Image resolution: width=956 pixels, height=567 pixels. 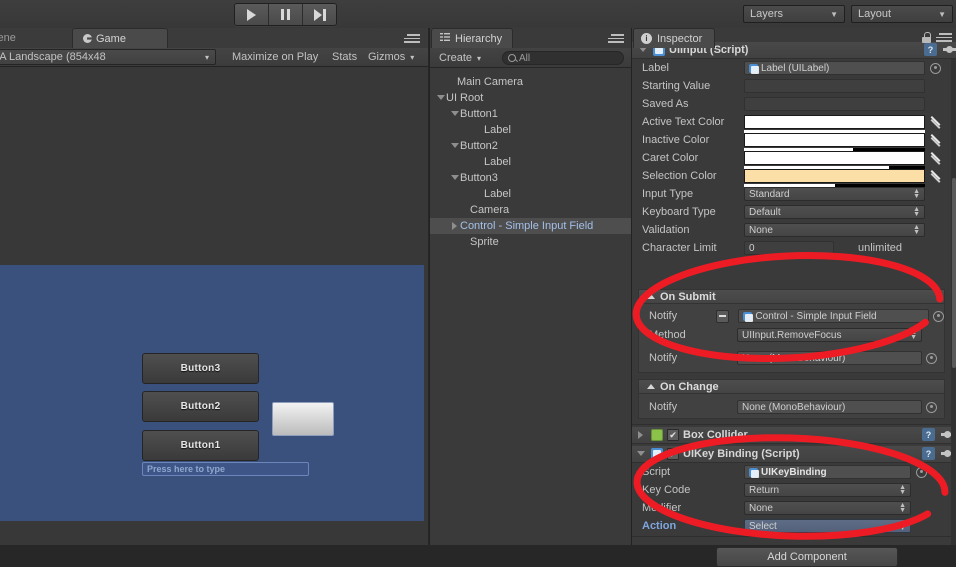 I want to click on hierarchy-search-input: All, so click(x=563, y=58).